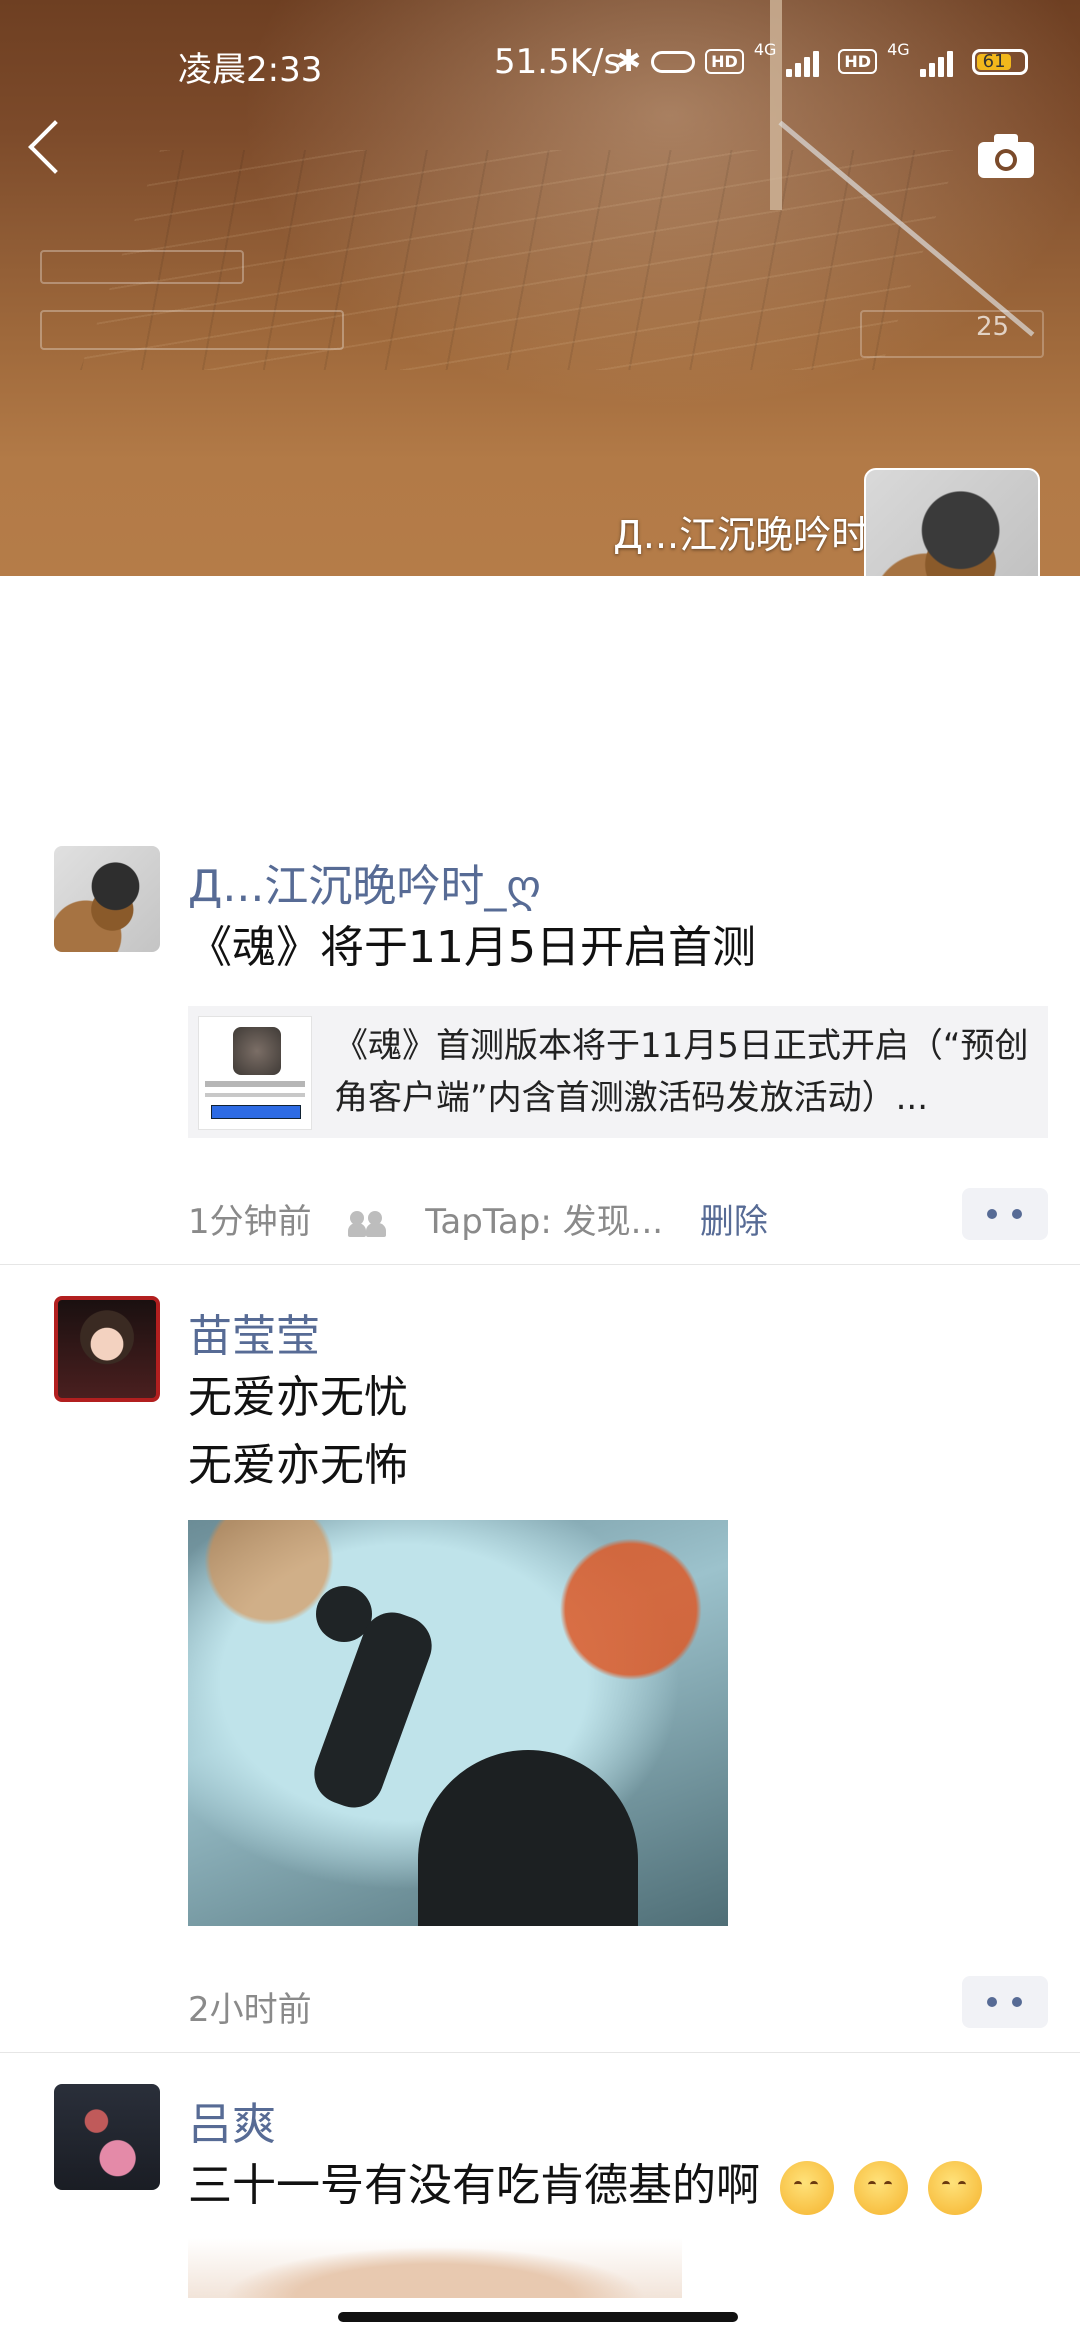 The image size is (1080, 2340). I want to click on post-photo, so click(458, 1723).